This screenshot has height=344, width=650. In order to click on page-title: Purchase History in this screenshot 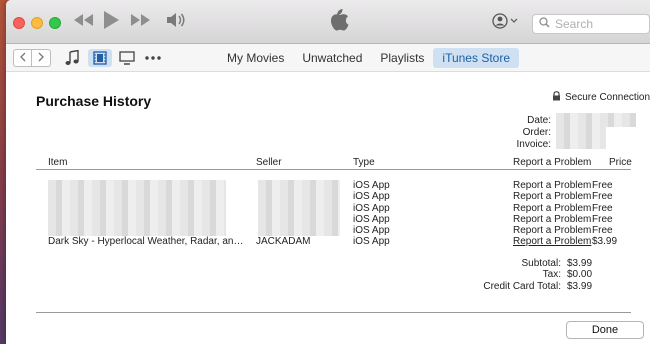, I will do `click(94, 101)`.